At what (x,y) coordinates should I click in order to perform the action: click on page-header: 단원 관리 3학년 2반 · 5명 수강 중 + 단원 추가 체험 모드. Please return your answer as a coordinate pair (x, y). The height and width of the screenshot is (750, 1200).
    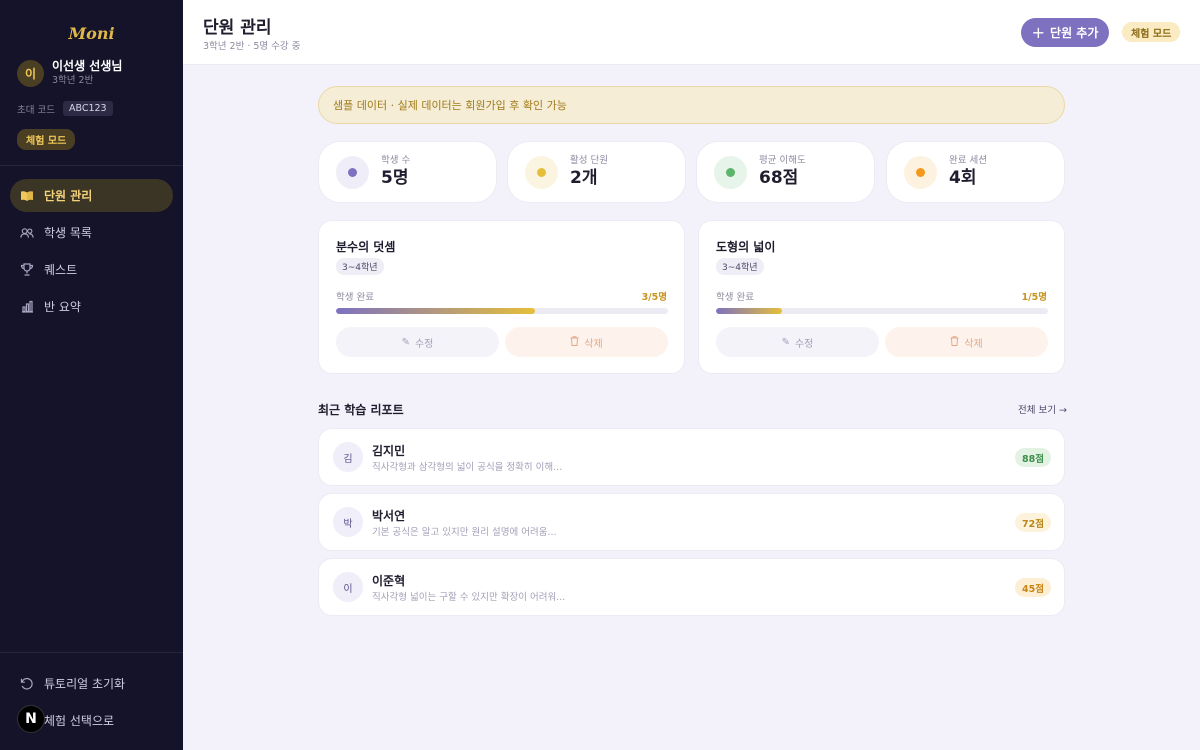
    Looking at the image, I should click on (691, 32).